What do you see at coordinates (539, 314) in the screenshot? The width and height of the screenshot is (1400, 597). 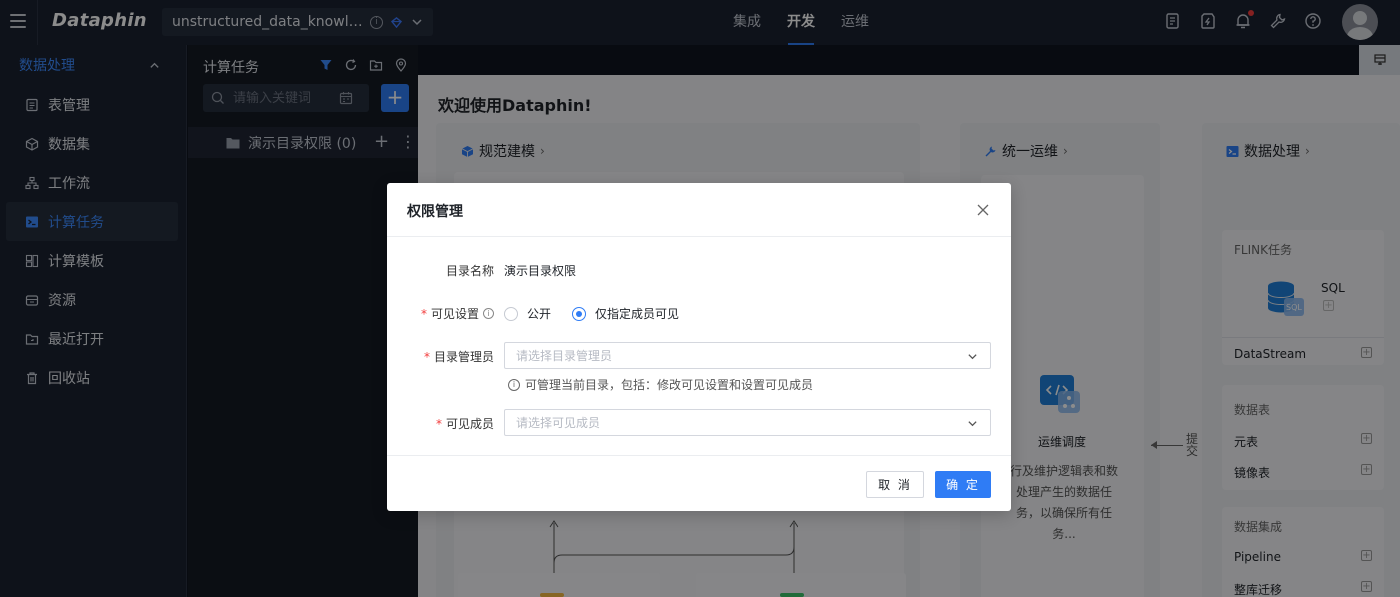 I see `radio-label: 公开` at bounding box center [539, 314].